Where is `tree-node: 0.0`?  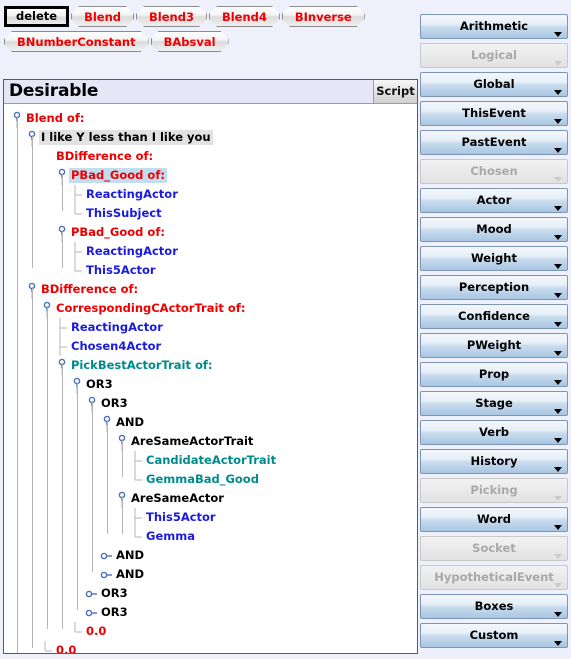 tree-node: 0.0 is located at coordinates (210, 647).